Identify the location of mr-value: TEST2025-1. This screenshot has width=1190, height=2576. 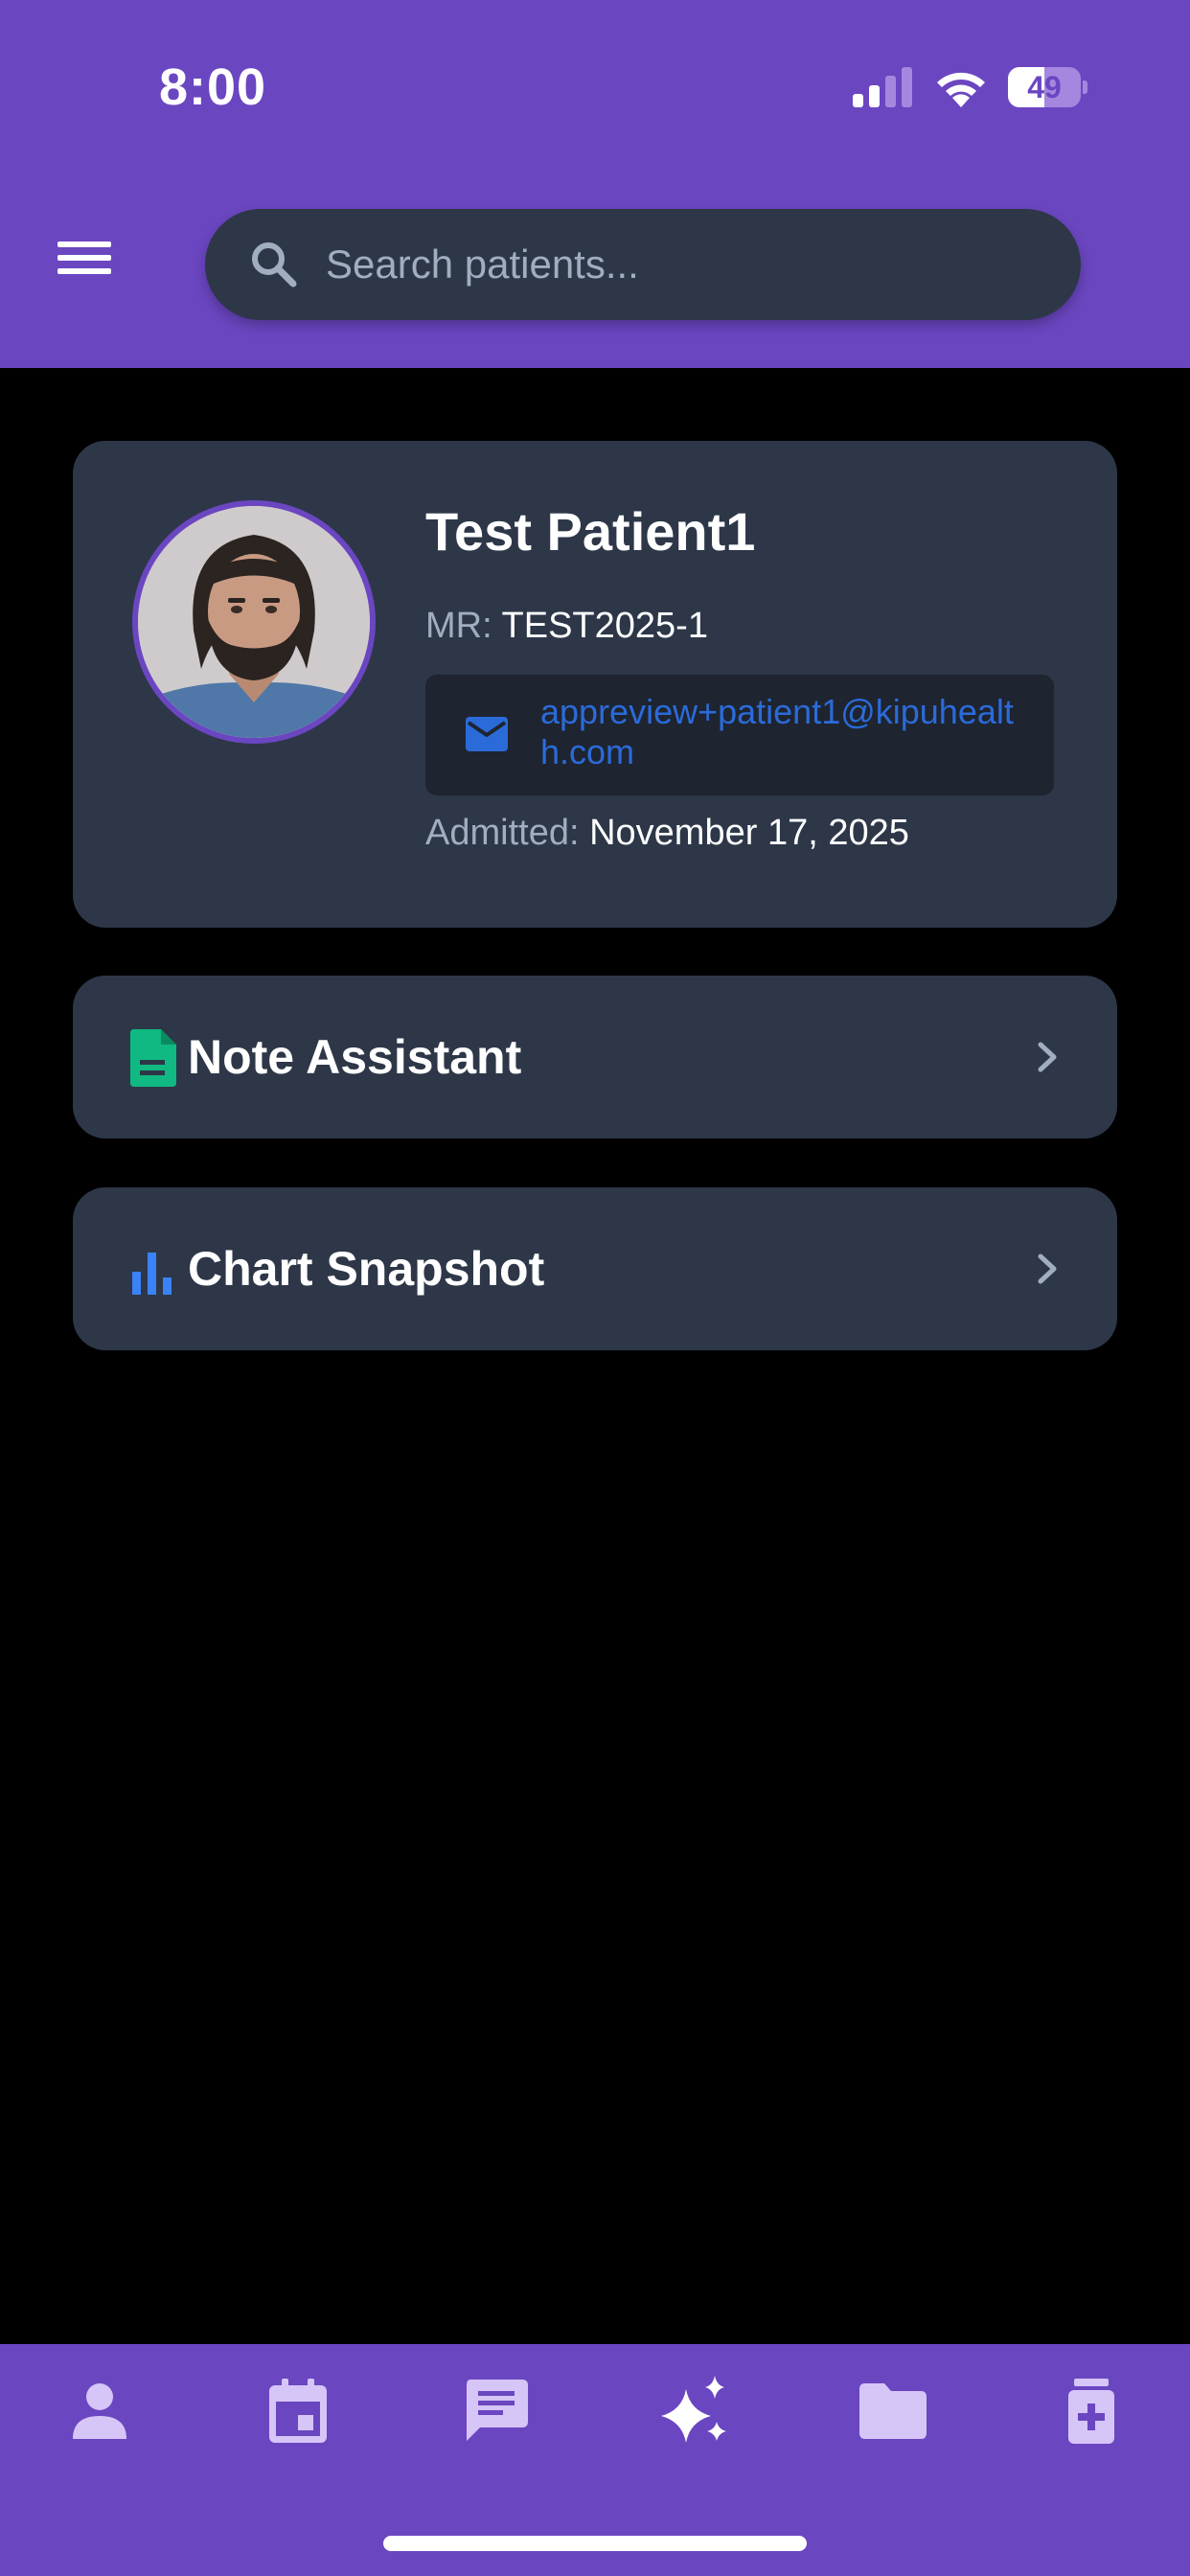
(605, 626).